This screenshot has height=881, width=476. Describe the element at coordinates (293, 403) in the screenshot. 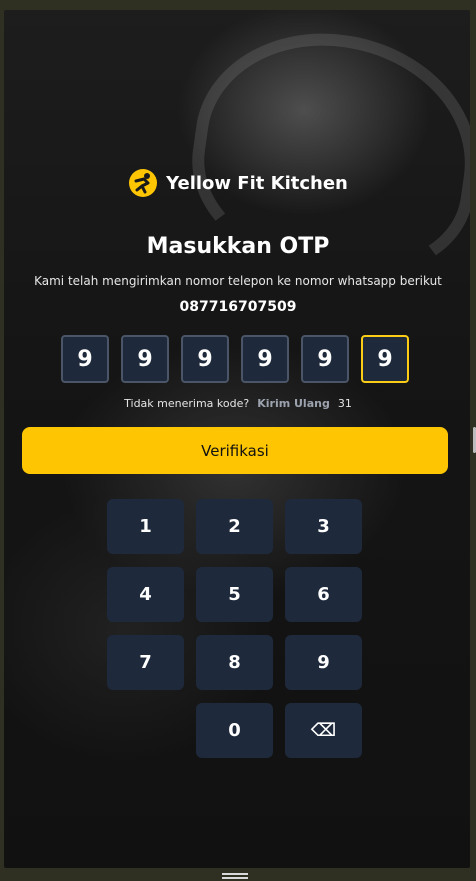

I see `resend-link: Kirim Ulang` at that location.